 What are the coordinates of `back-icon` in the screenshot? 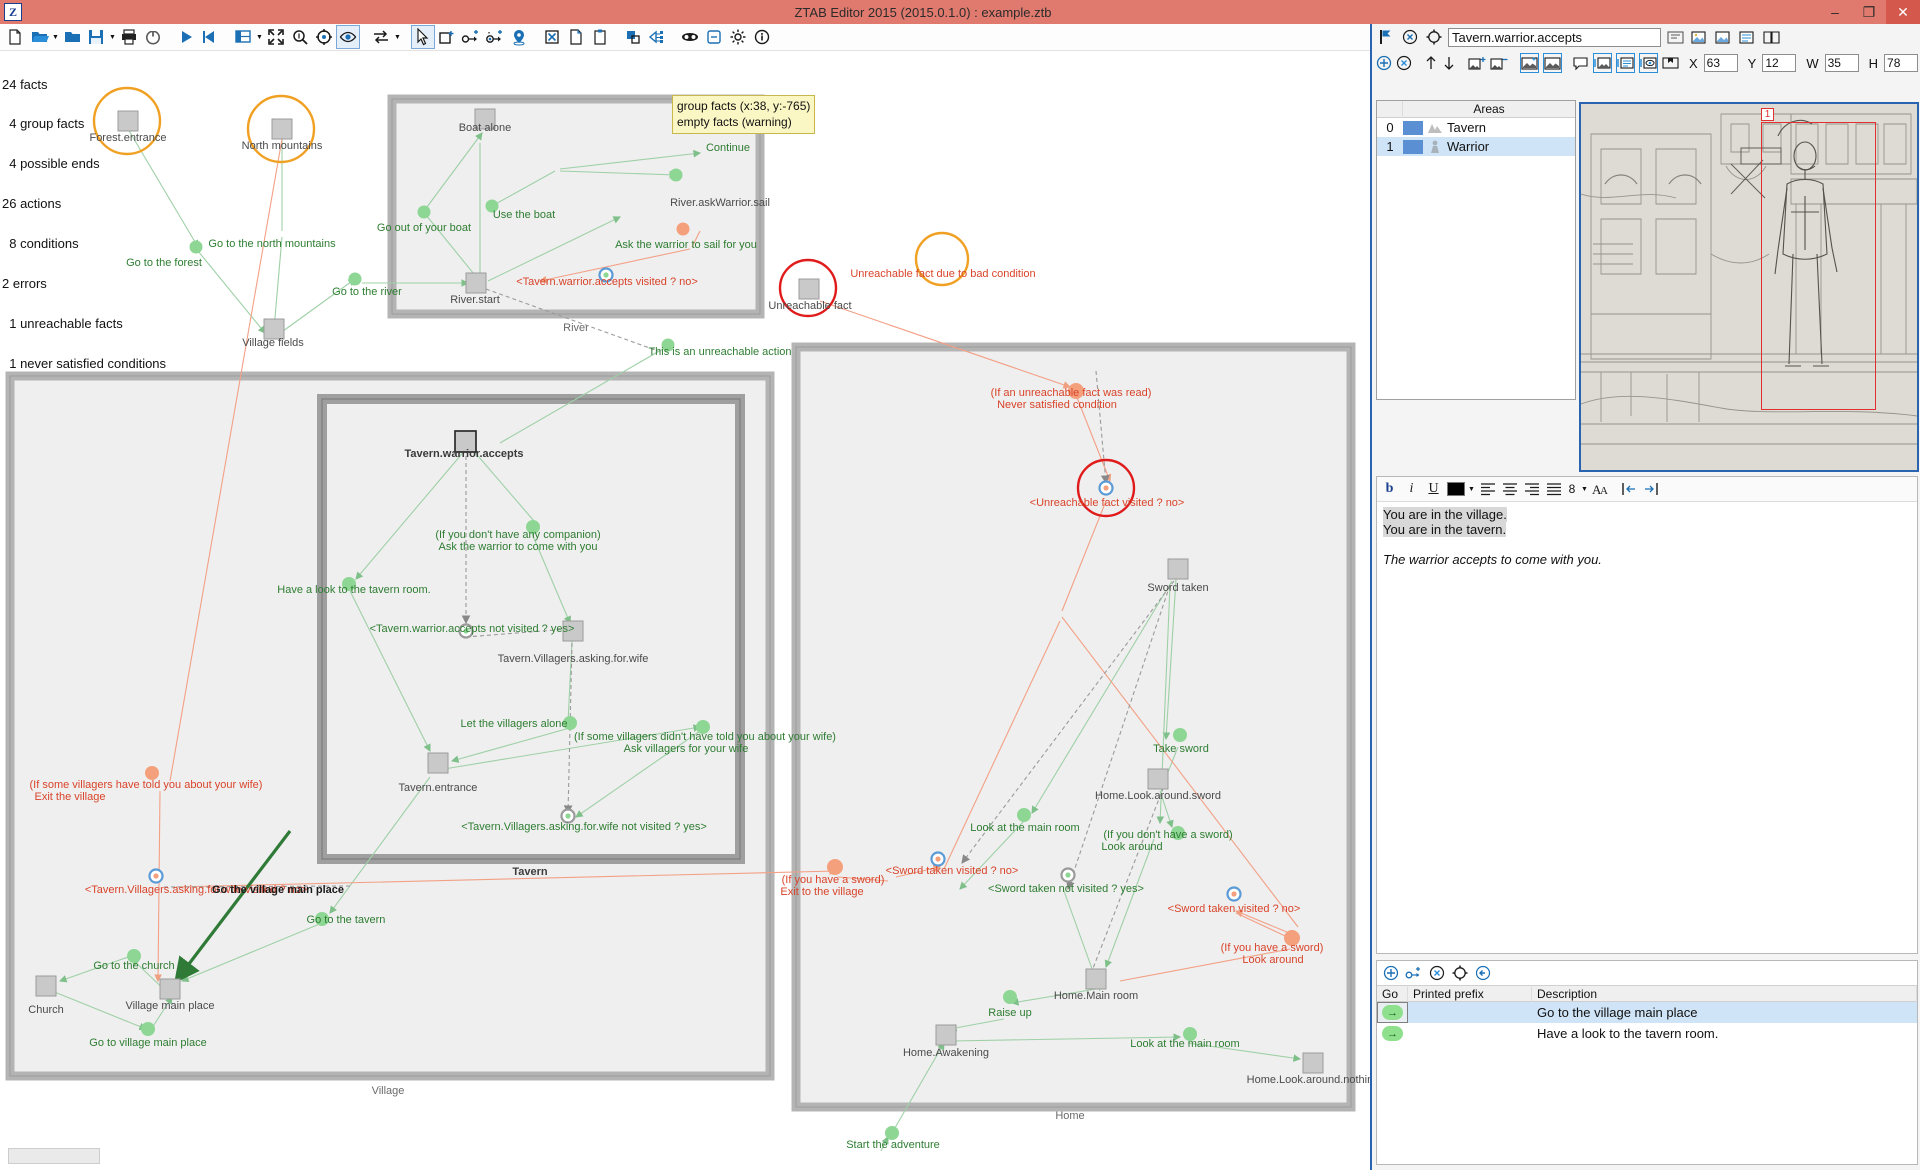 It's located at (1483, 973).